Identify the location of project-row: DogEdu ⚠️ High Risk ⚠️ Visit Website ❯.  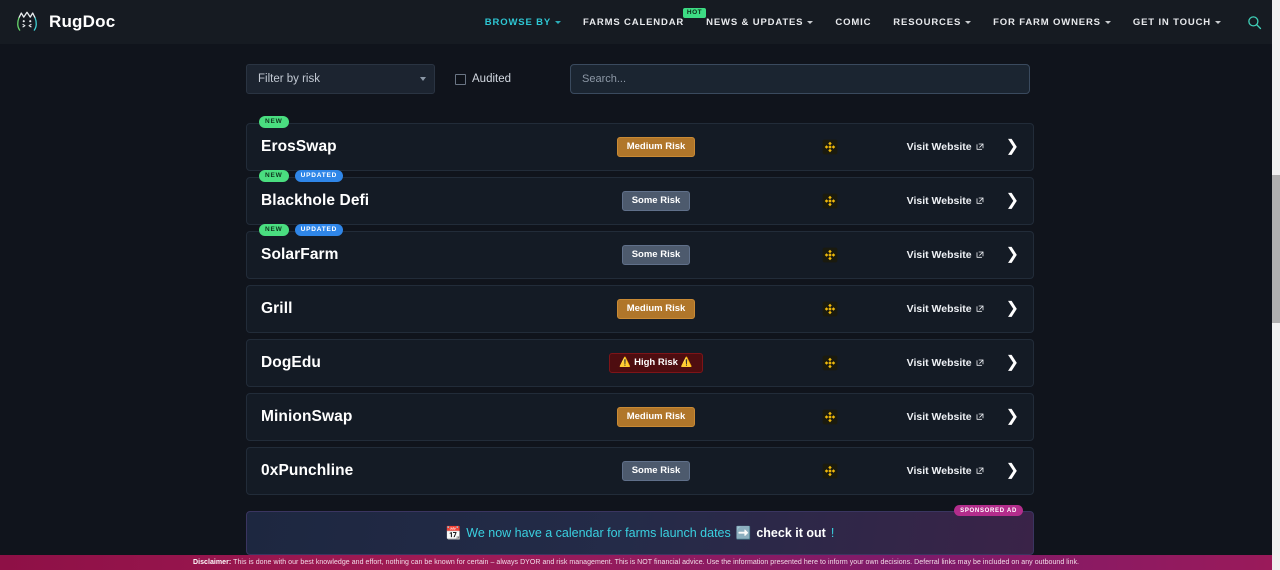
(640, 363).